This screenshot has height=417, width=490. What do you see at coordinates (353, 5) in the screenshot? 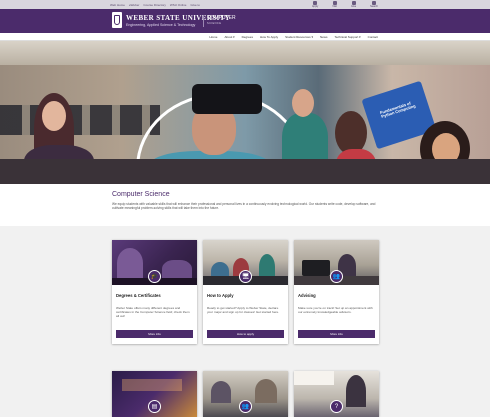
I see `give-icon: Give` at bounding box center [353, 5].